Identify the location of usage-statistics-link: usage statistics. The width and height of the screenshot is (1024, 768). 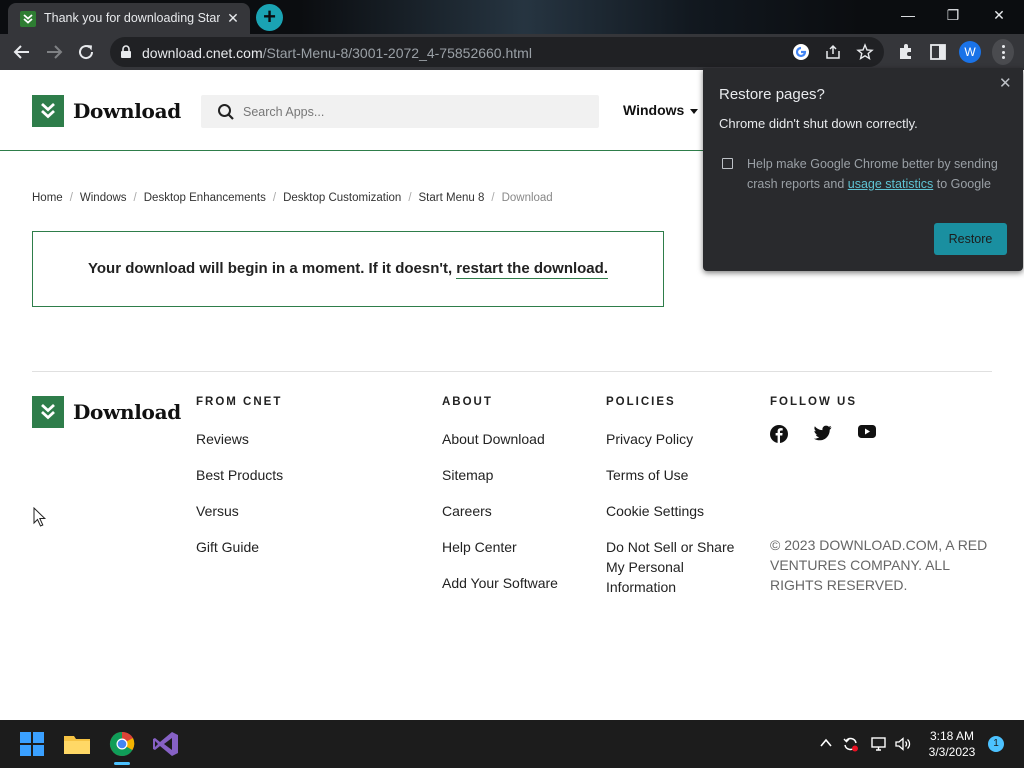
(890, 184).